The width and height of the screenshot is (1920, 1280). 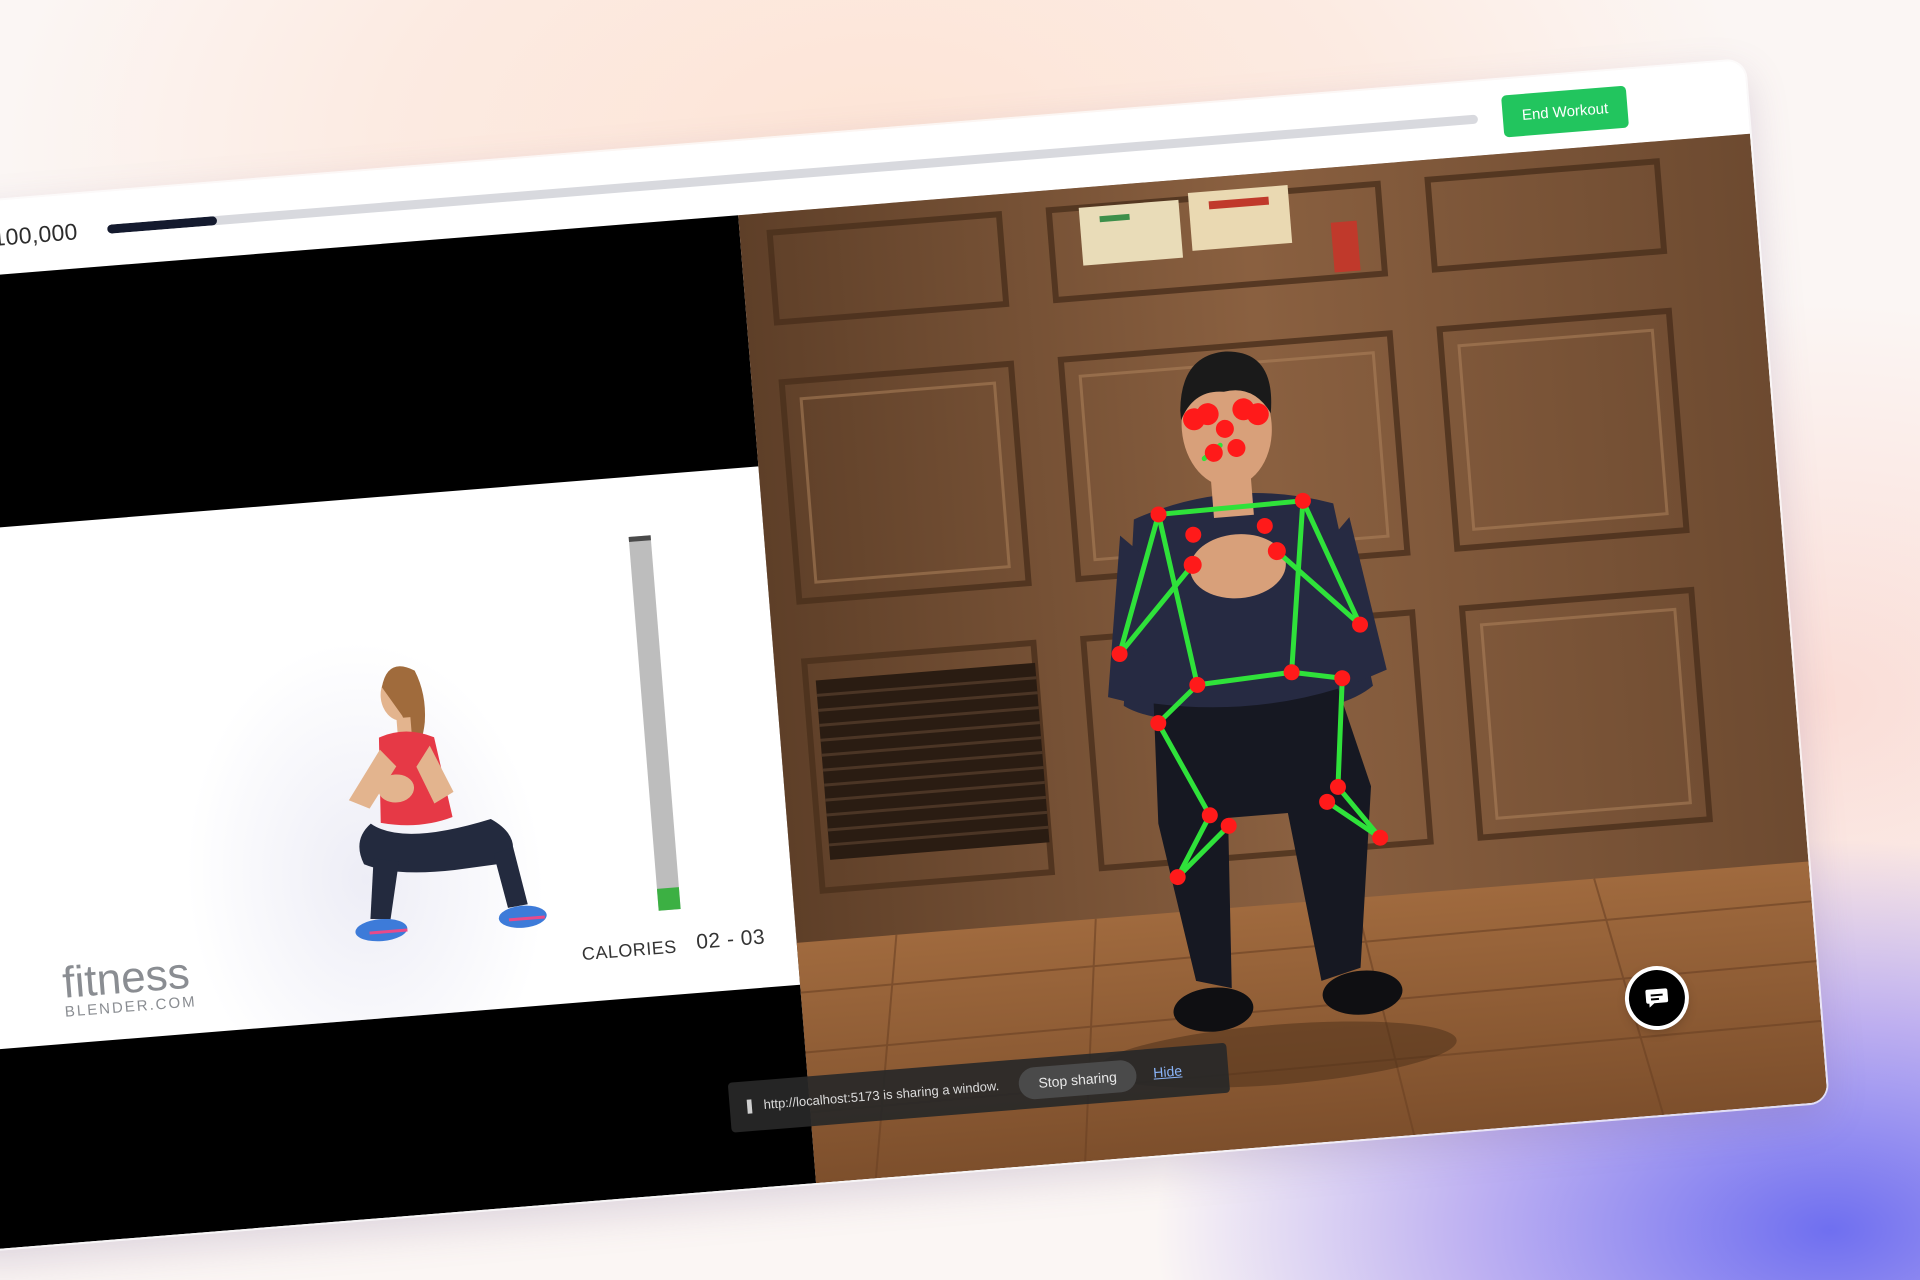 I want to click on brand-logo: fitness BLENDER.COM, so click(x=129, y=984).